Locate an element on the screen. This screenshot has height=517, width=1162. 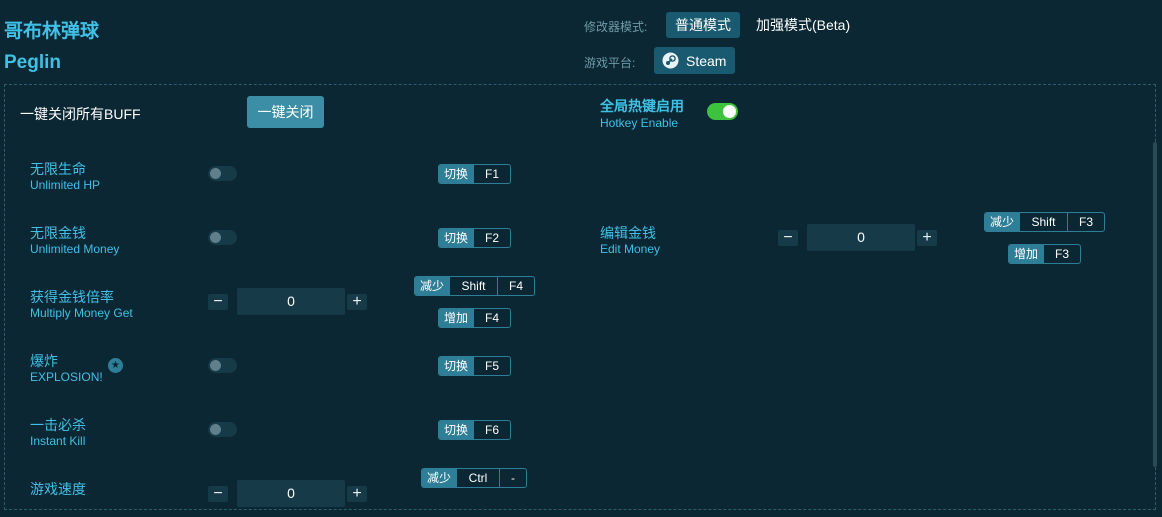
steam-platform-button: Steam is located at coordinates (695, 60).